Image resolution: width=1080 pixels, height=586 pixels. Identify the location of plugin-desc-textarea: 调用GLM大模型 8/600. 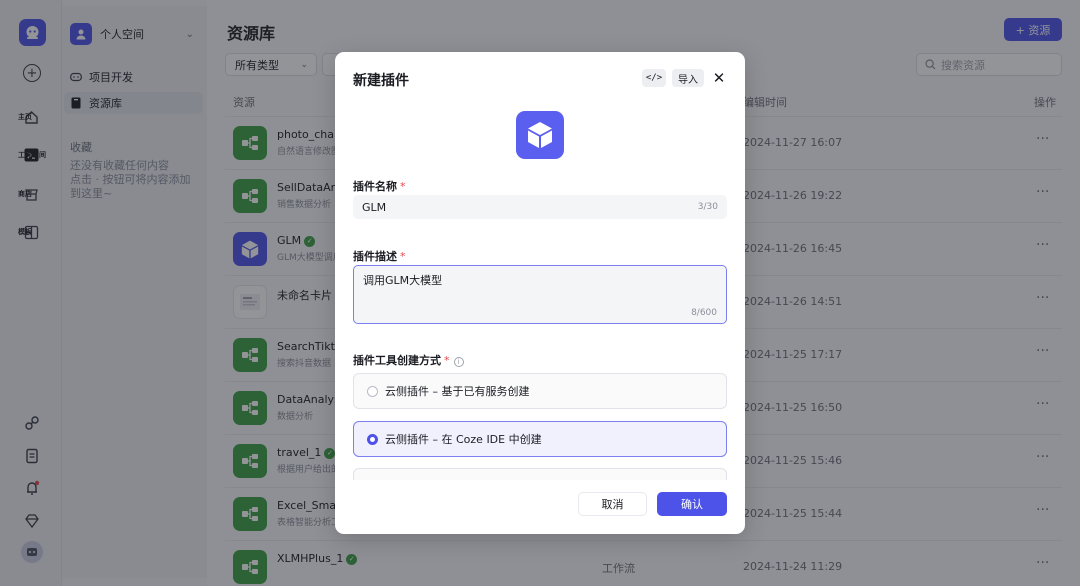
(540, 294).